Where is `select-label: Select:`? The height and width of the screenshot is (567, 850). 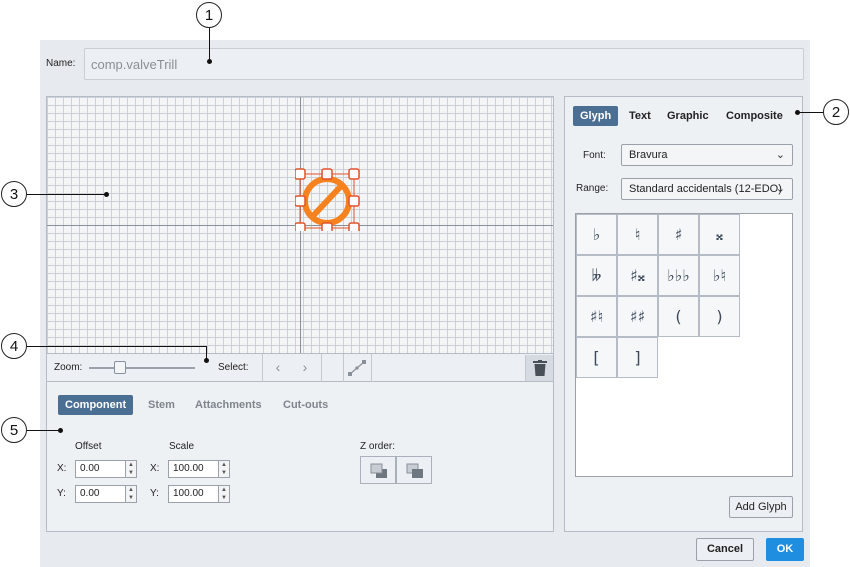 select-label: Select: is located at coordinates (233, 367).